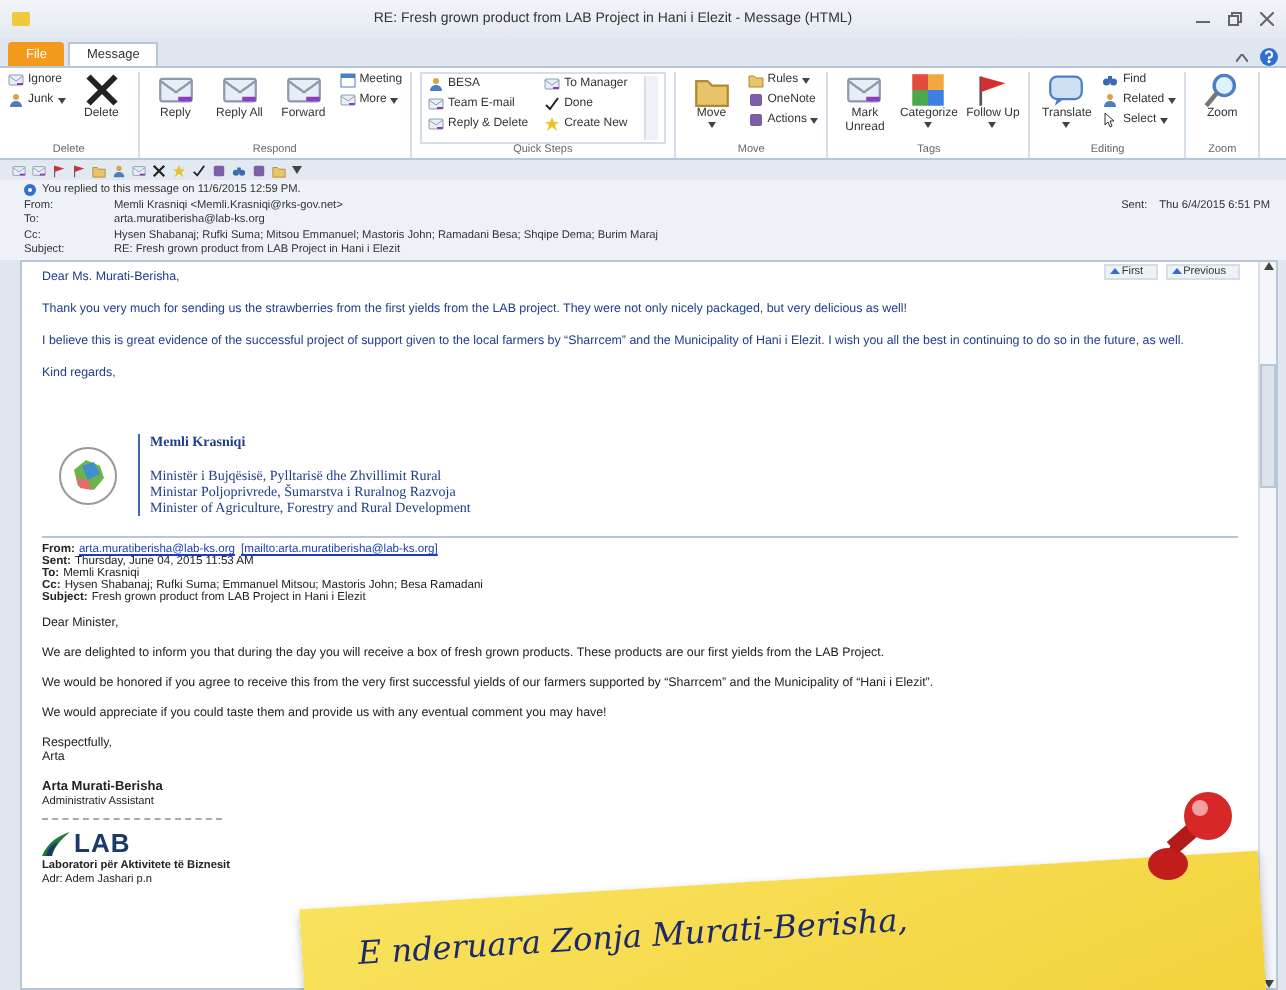  I want to click on minimize-icon, so click(1203, 19).